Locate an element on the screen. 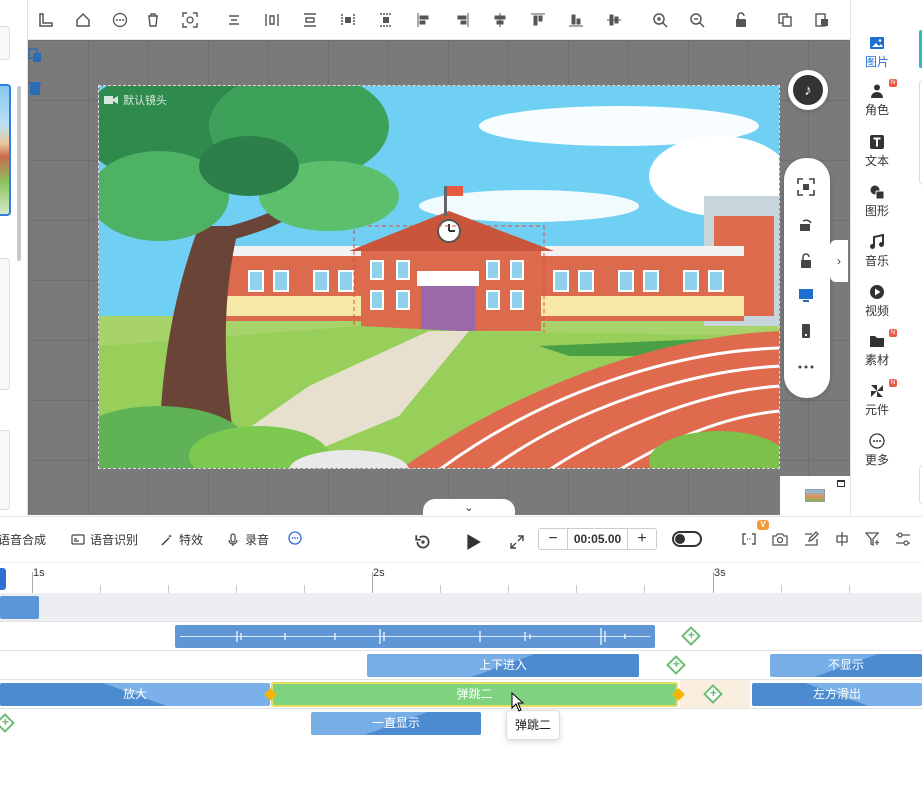  more-options-icon is located at coordinates (120, 20).